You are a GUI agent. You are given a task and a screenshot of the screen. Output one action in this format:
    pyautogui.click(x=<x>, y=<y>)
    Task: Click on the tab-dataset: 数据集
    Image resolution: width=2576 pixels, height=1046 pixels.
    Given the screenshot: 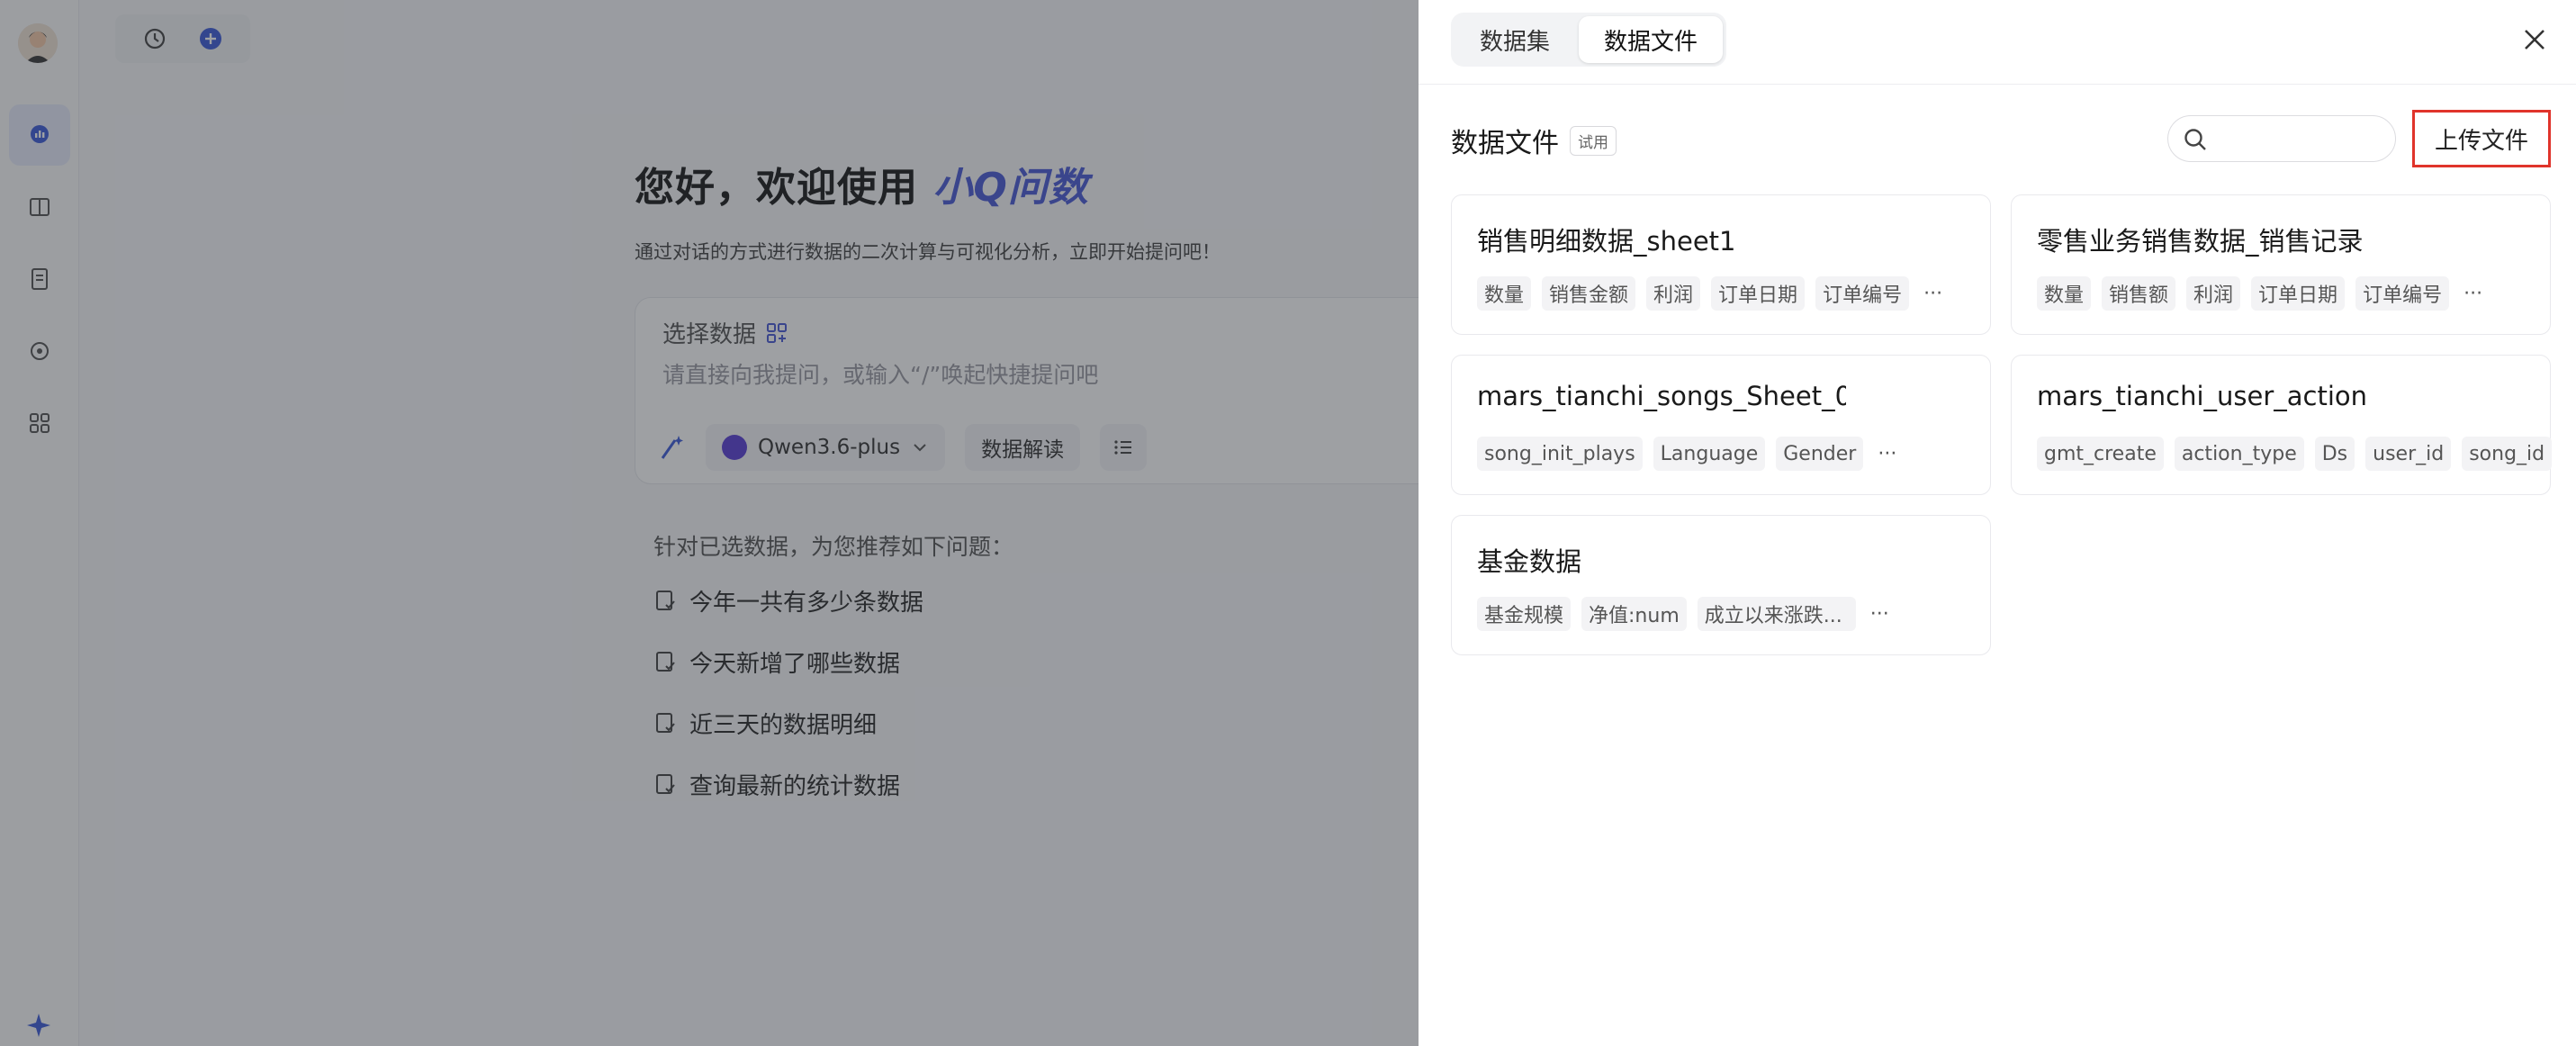 What is the action you would take?
    pyautogui.click(x=1515, y=39)
    